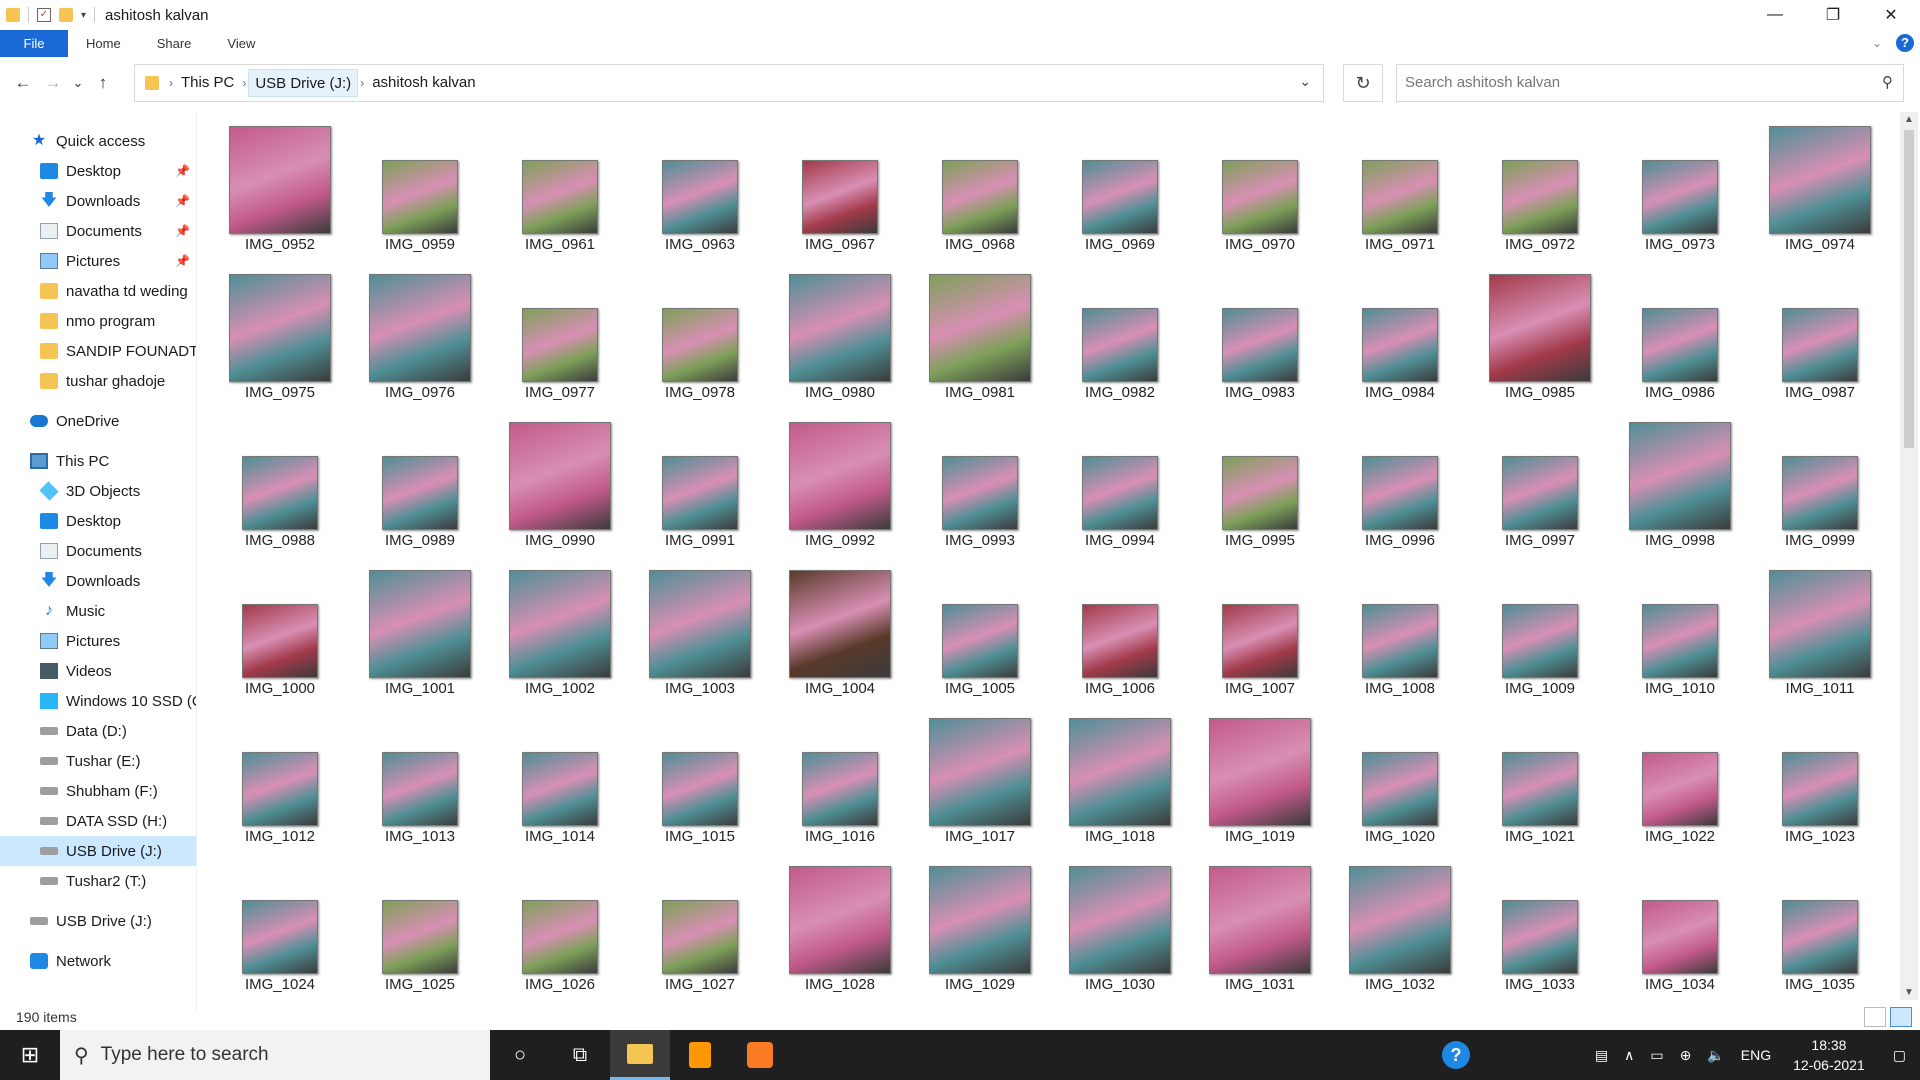  I want to click on sidebar-item-drive-t: Tushar2 (T:), so click(98, 881).